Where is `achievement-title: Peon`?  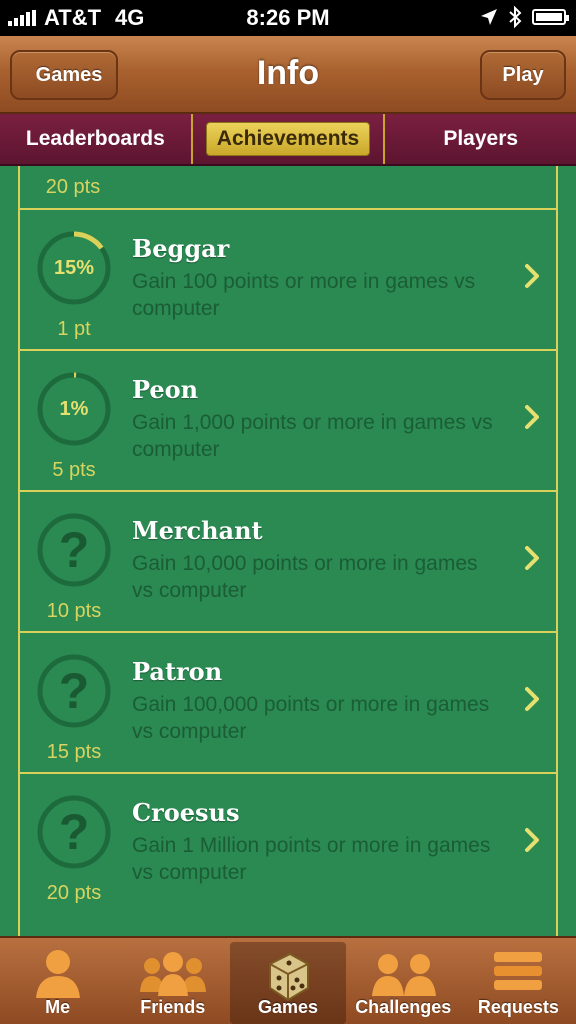
achievement-title: Peon is located at coordinates (165, 389).